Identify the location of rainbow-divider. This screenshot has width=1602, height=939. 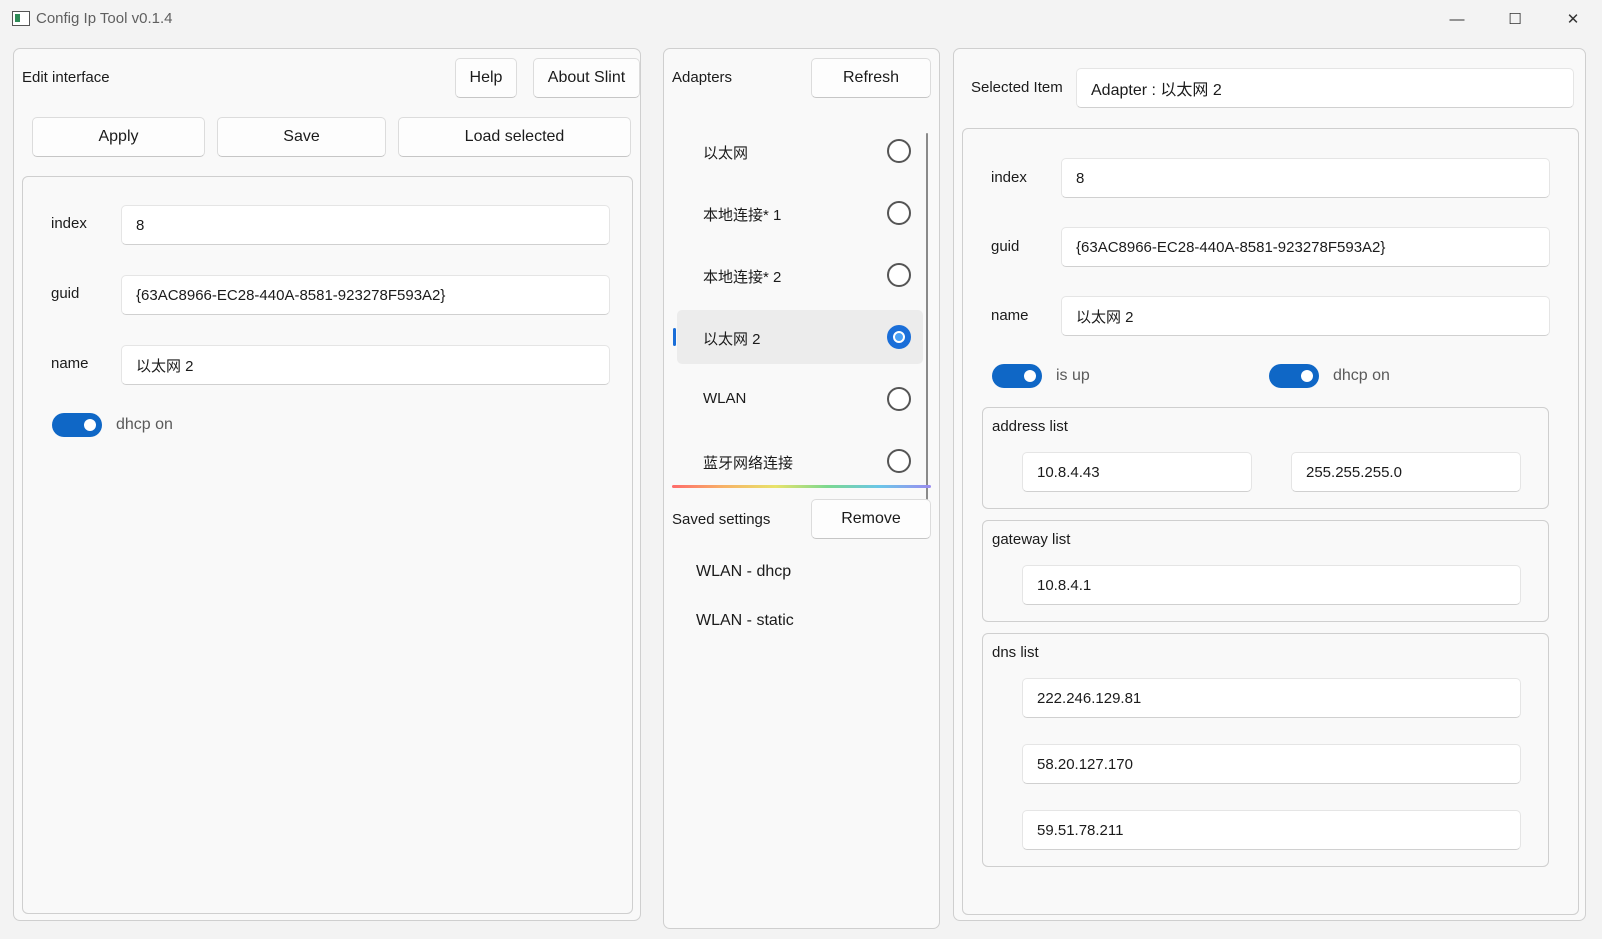
(801, 486).